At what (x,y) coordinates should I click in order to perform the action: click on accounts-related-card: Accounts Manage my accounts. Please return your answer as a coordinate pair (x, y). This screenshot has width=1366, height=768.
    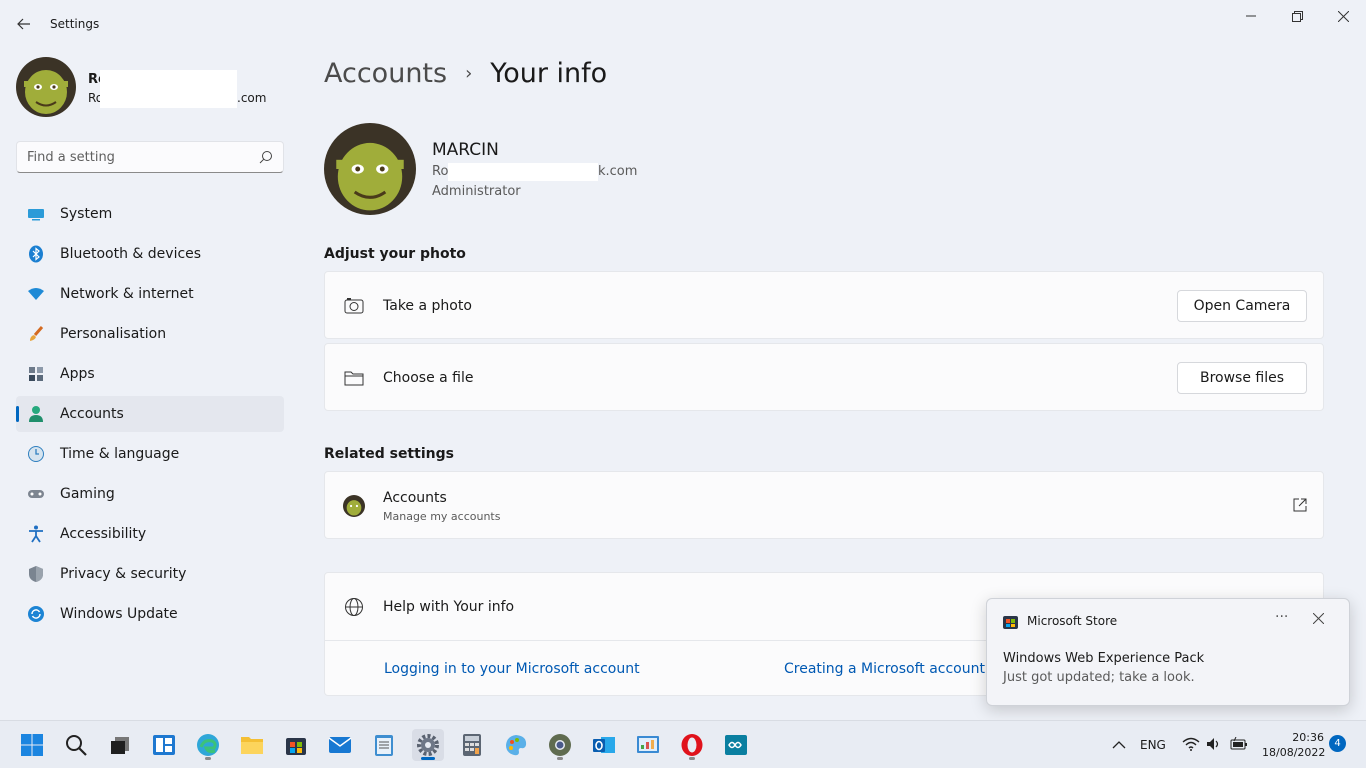
    Looking at the image, I should click on (824, 505).